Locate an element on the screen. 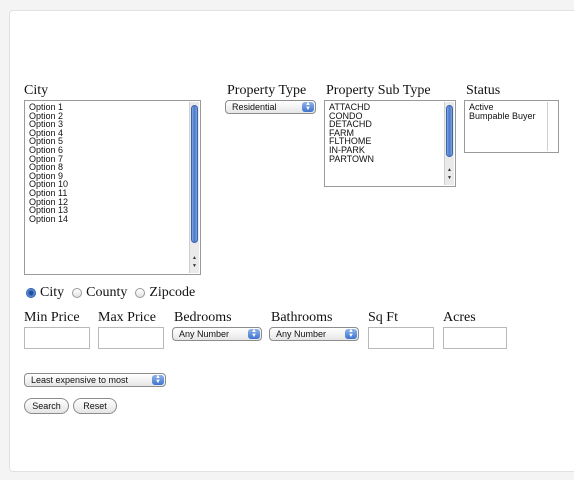  property-type-value: Residential is located at coordinates (254, 107).